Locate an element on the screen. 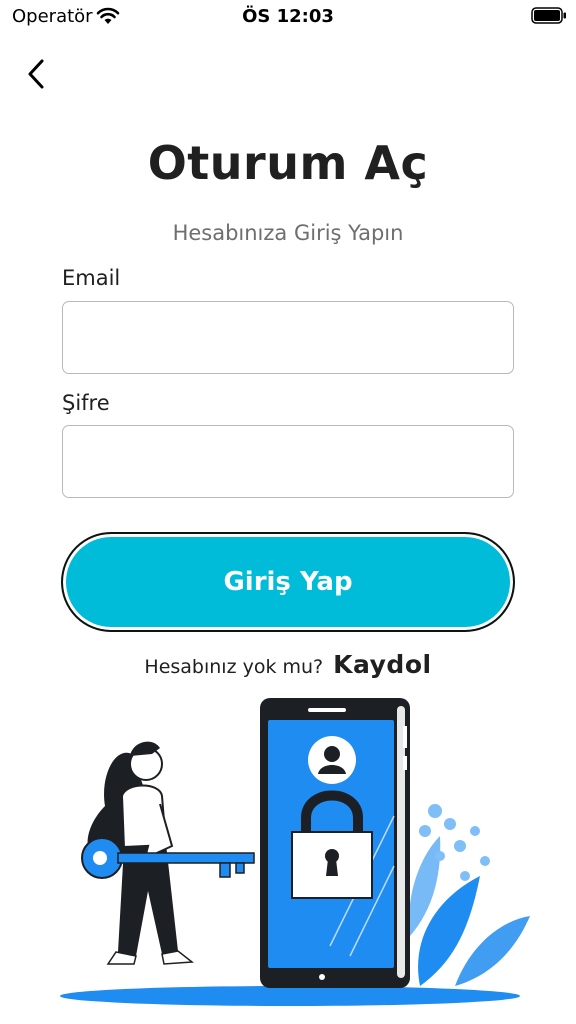 This screenshot has height=1024, width=576. password-label: Şifre is located at coordinates (86, 403).